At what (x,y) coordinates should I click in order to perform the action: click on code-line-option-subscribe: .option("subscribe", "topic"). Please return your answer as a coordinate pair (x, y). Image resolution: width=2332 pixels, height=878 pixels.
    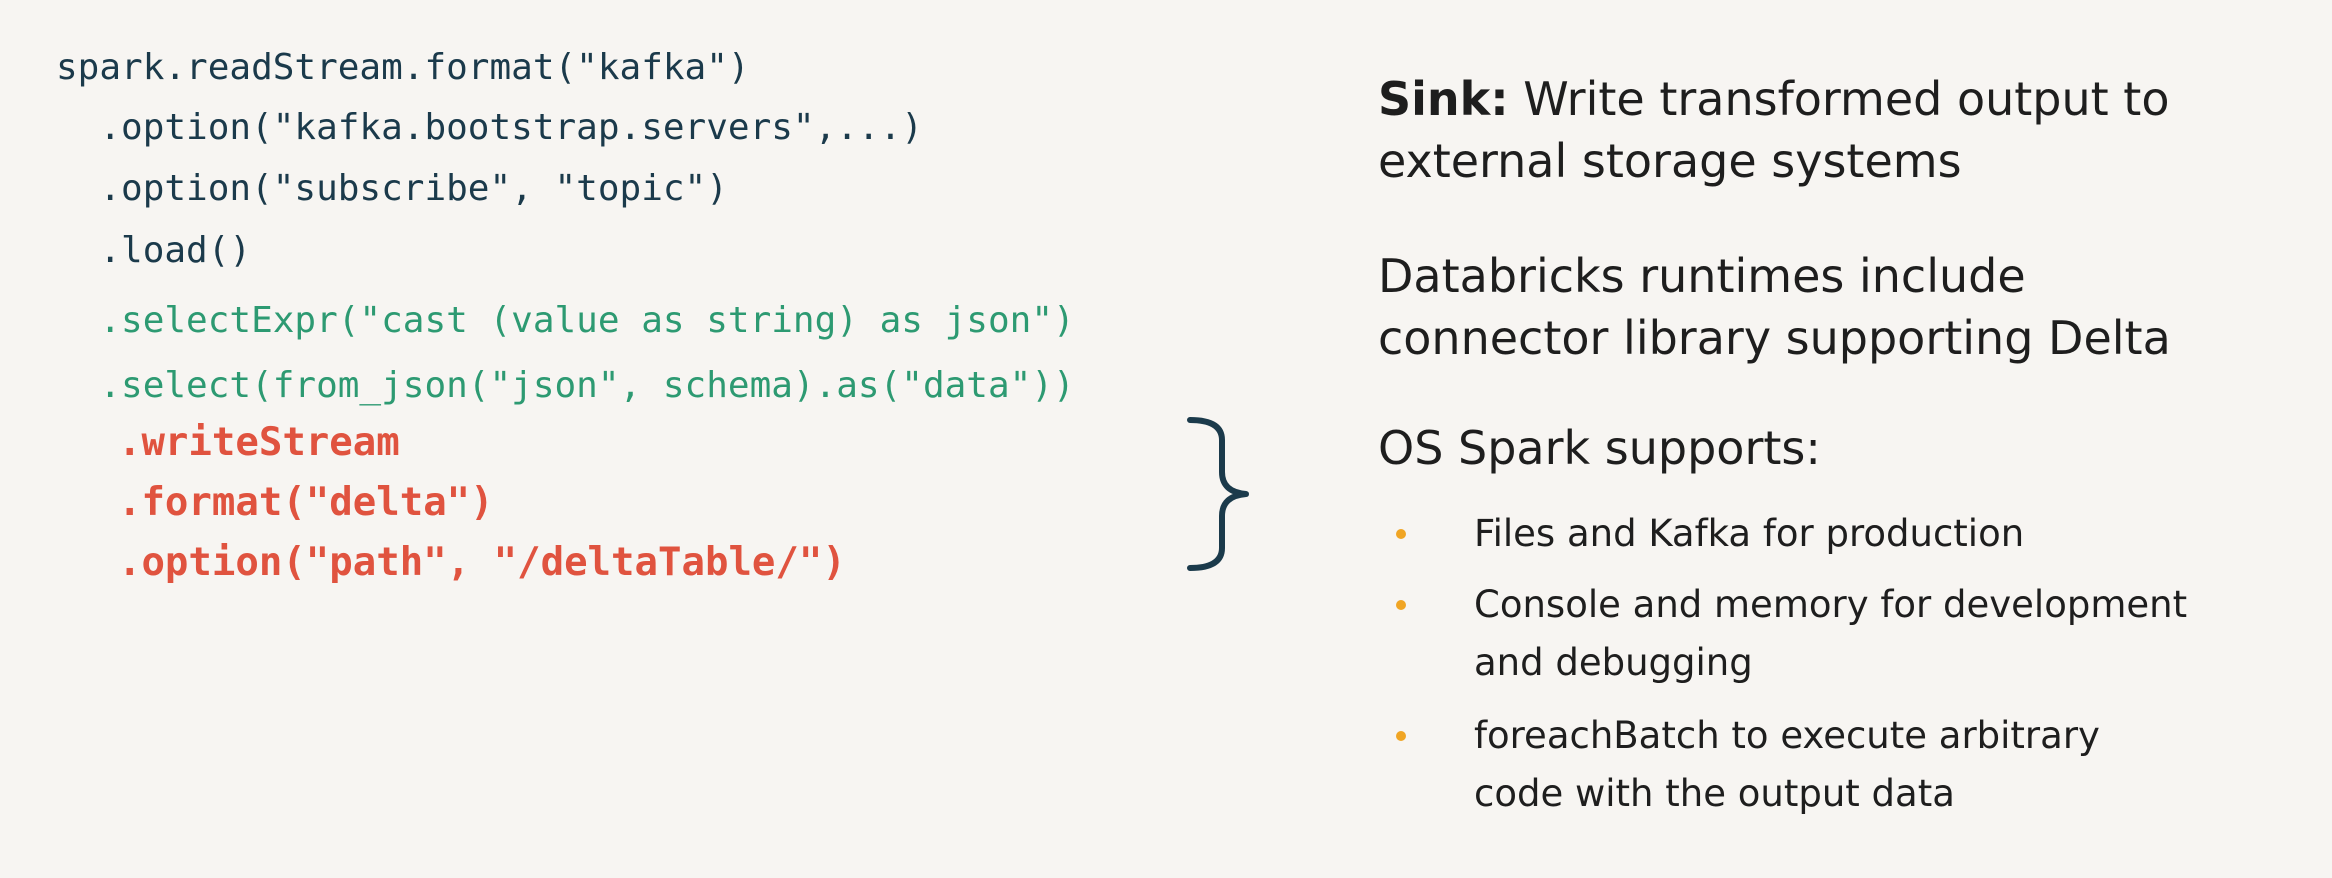
    Looking at the image, I should click on (392, 188).